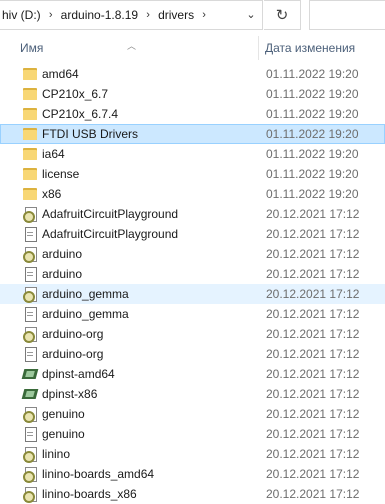 The width and height of the screenshot is (385, 504). I want to click on file-name: CP210x_6.7.4, so click(80, 114).